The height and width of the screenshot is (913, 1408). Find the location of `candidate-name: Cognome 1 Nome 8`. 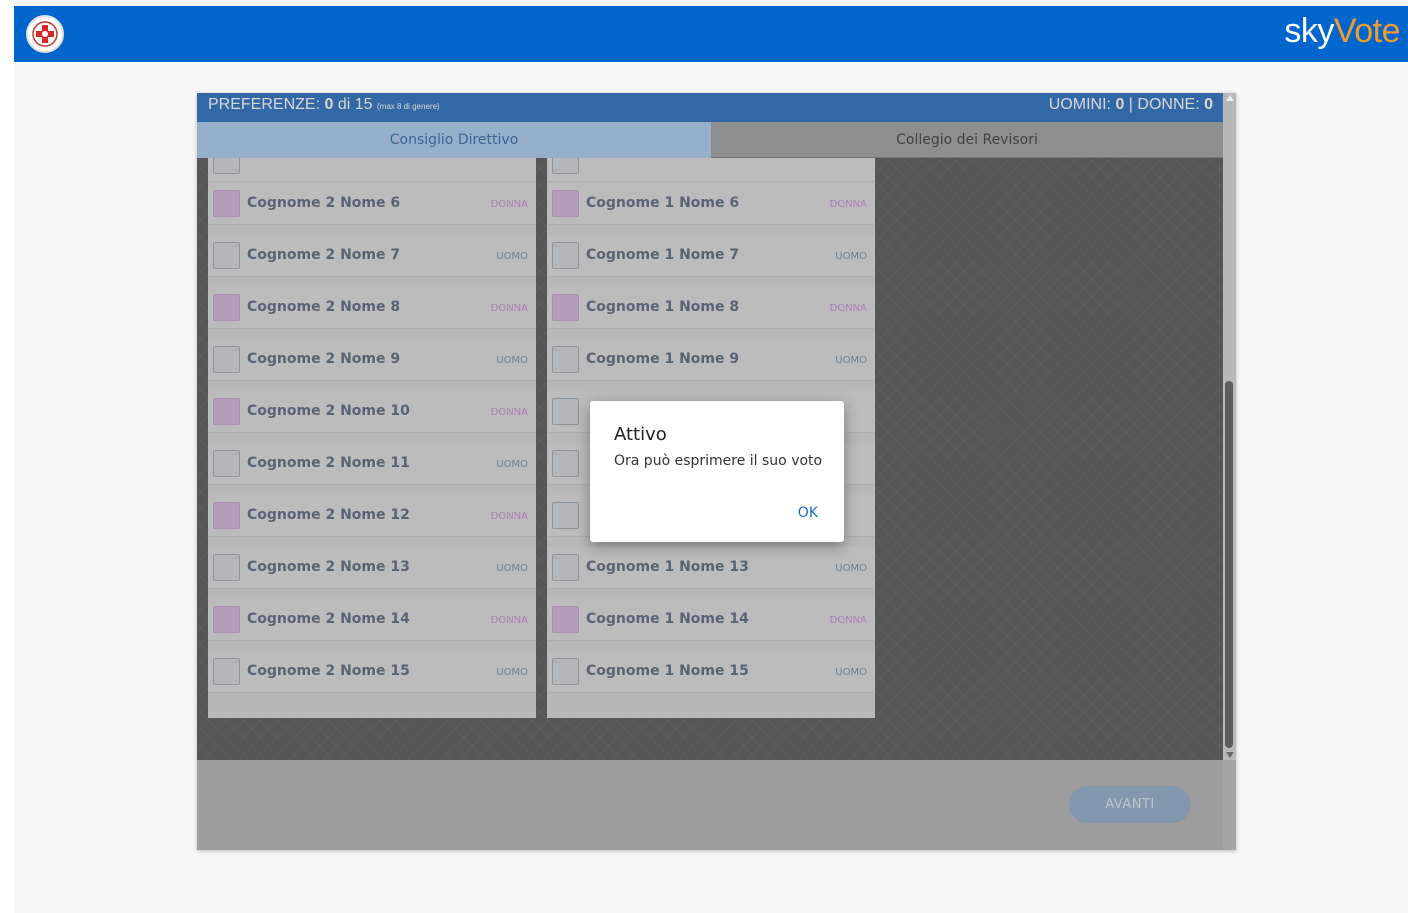

candidate-name: Cognome 1 Nome 8 is located at coordinates (663, 307).